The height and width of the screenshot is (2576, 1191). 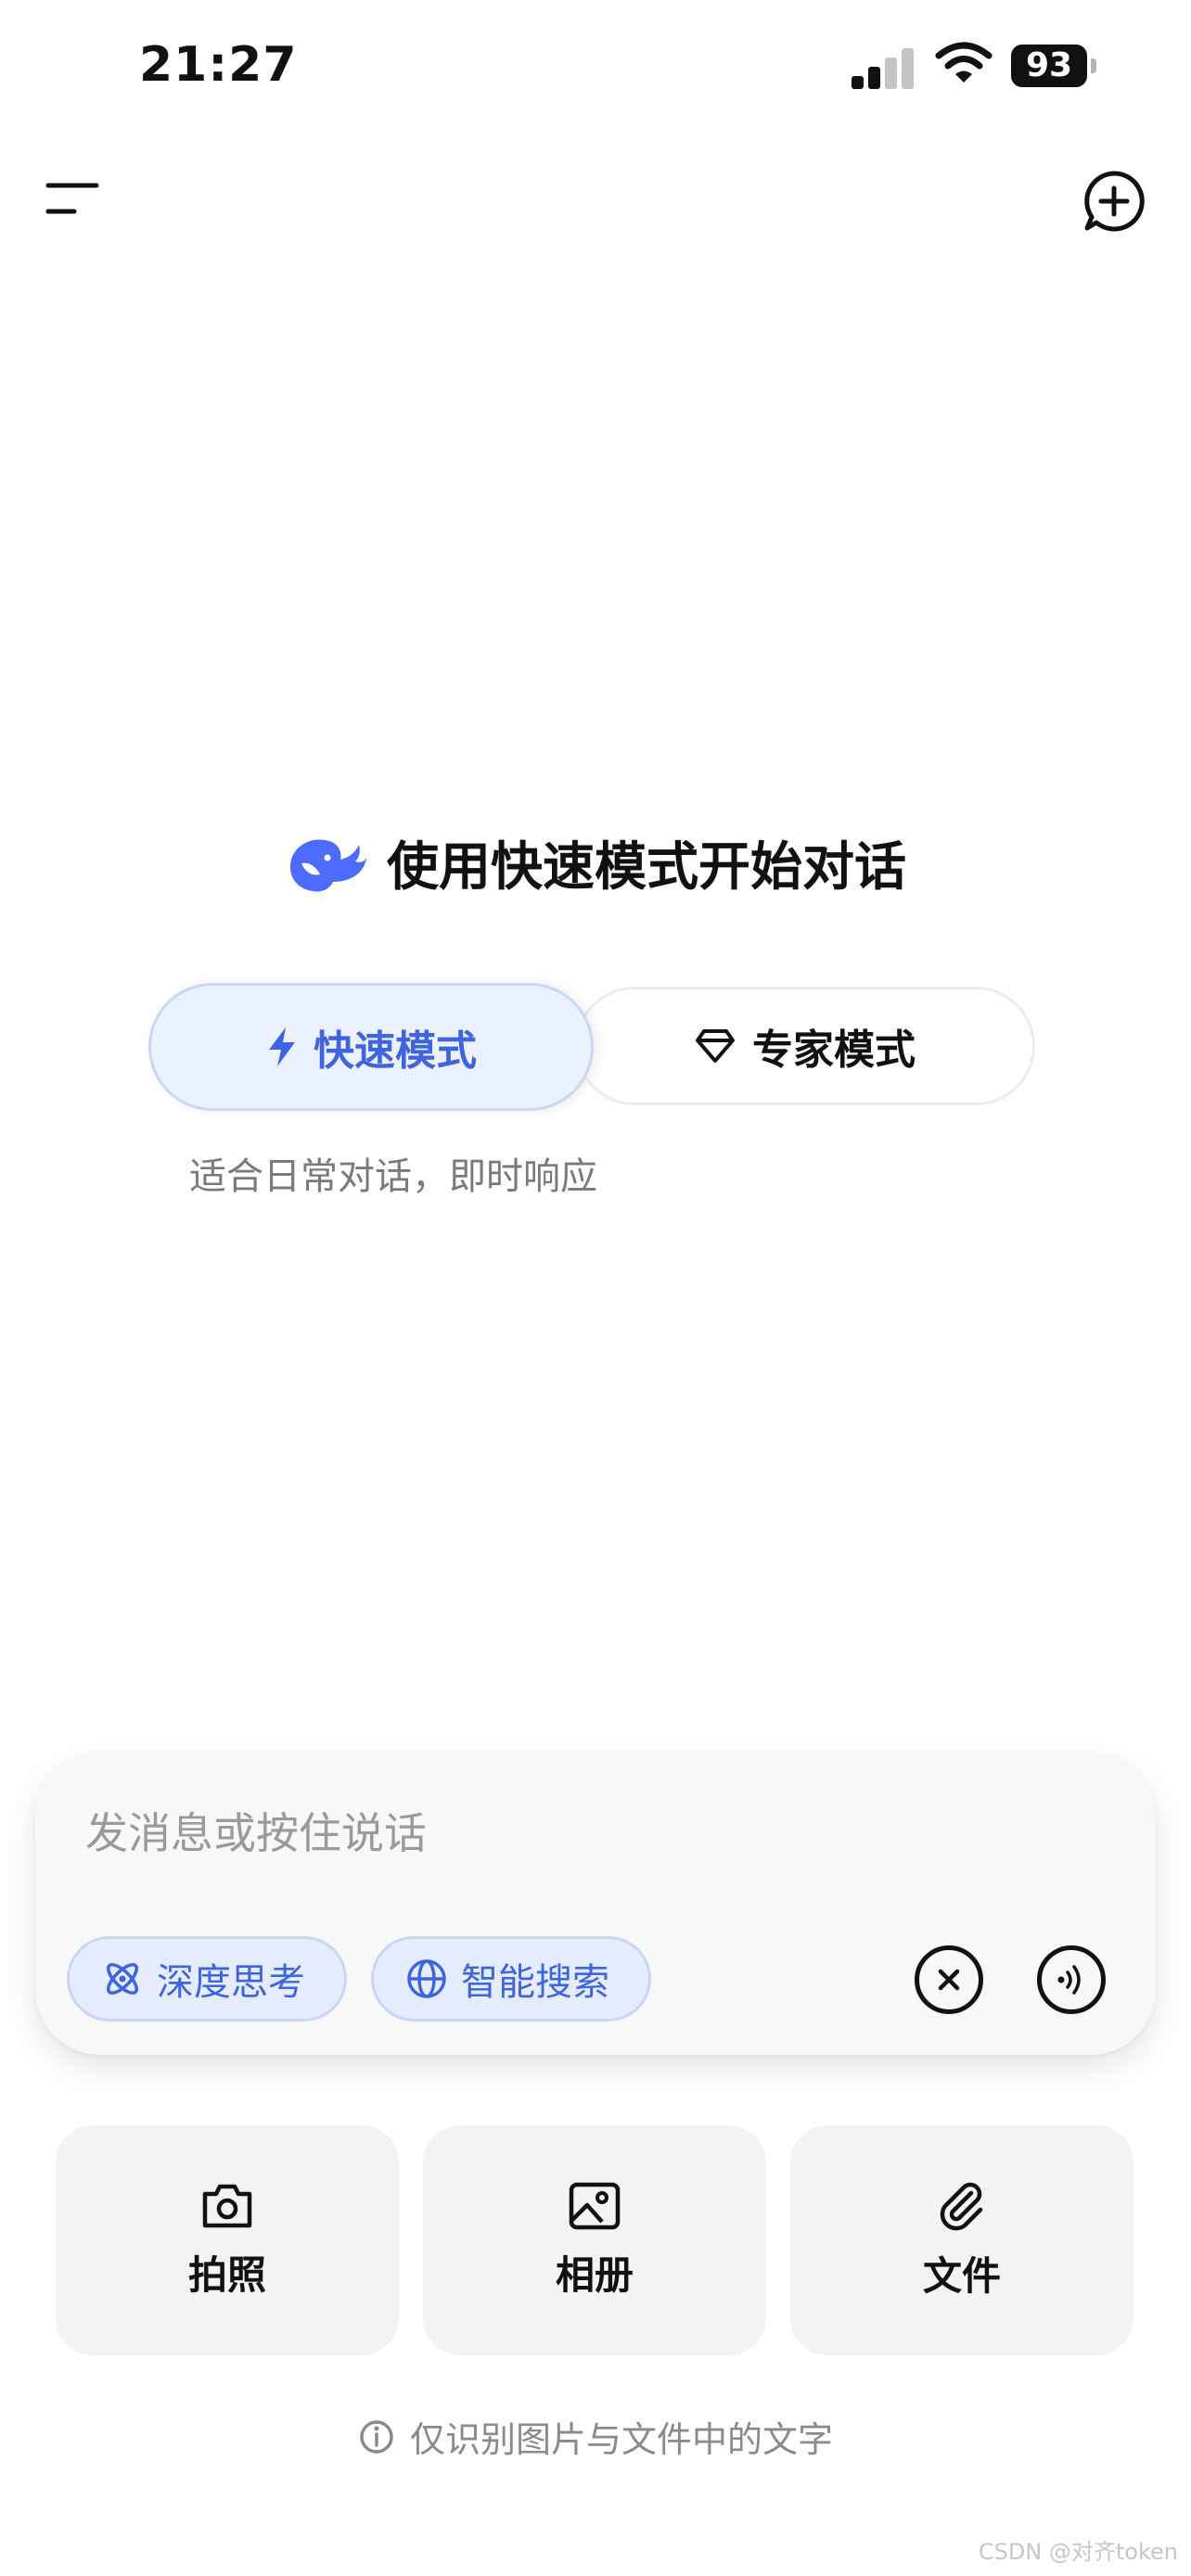 I want to click on mode-toggle: 专家模式 快速模式, so click(x=592, y=1047).